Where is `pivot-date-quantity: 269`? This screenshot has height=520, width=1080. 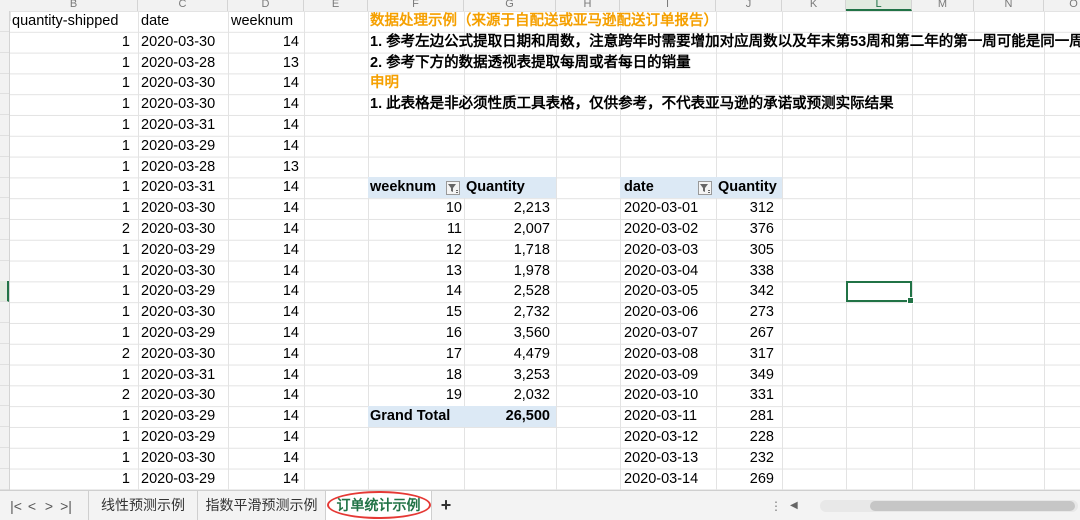 pivot-date-quantity: 269 is located at coordinates (745, 479).